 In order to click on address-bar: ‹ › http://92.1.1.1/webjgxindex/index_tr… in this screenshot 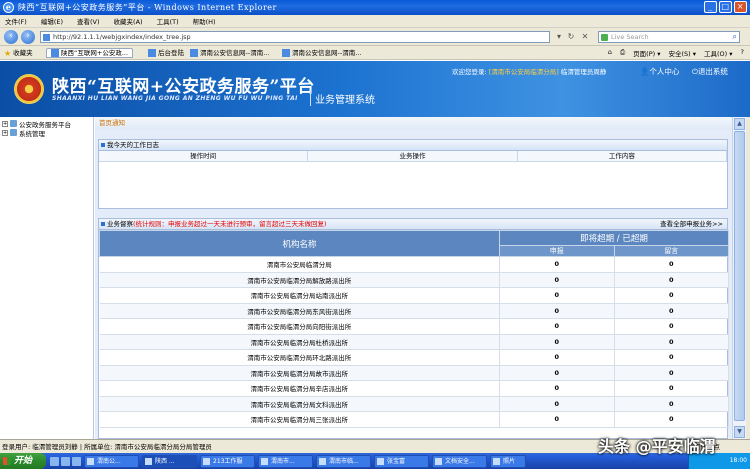, I will do `click(375, 37)`.